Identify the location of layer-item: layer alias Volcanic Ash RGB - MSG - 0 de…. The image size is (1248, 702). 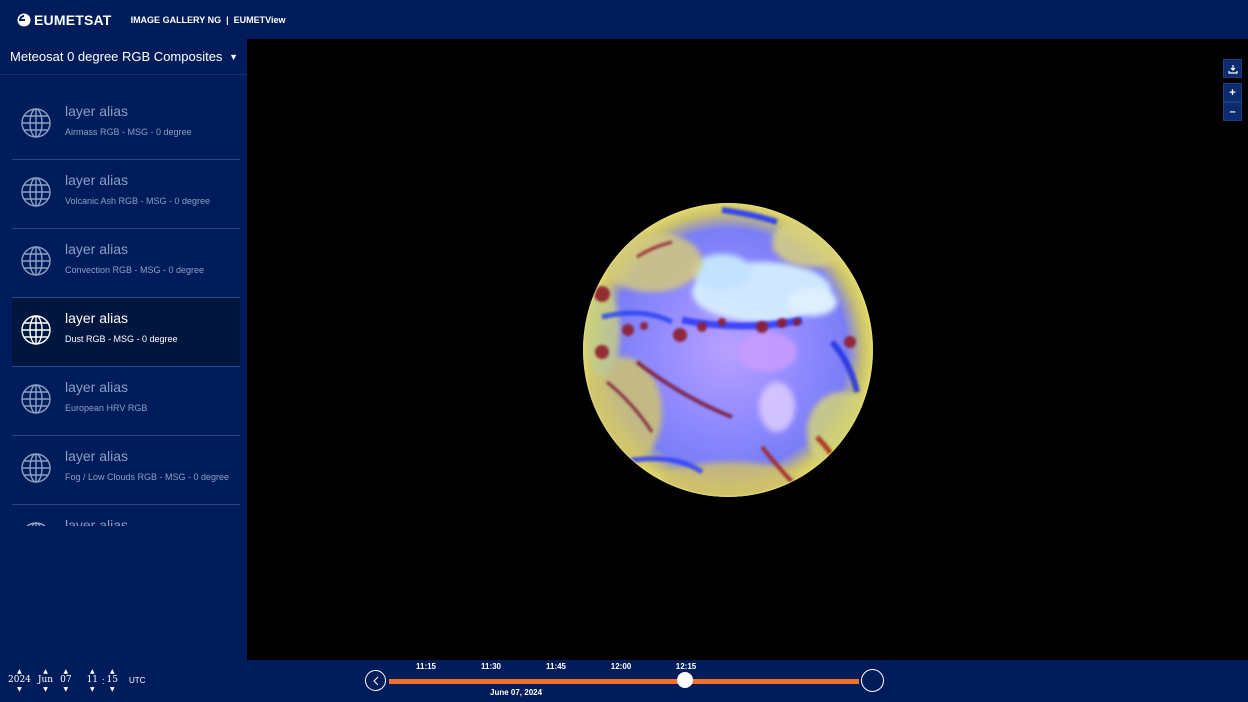
(126, 194).